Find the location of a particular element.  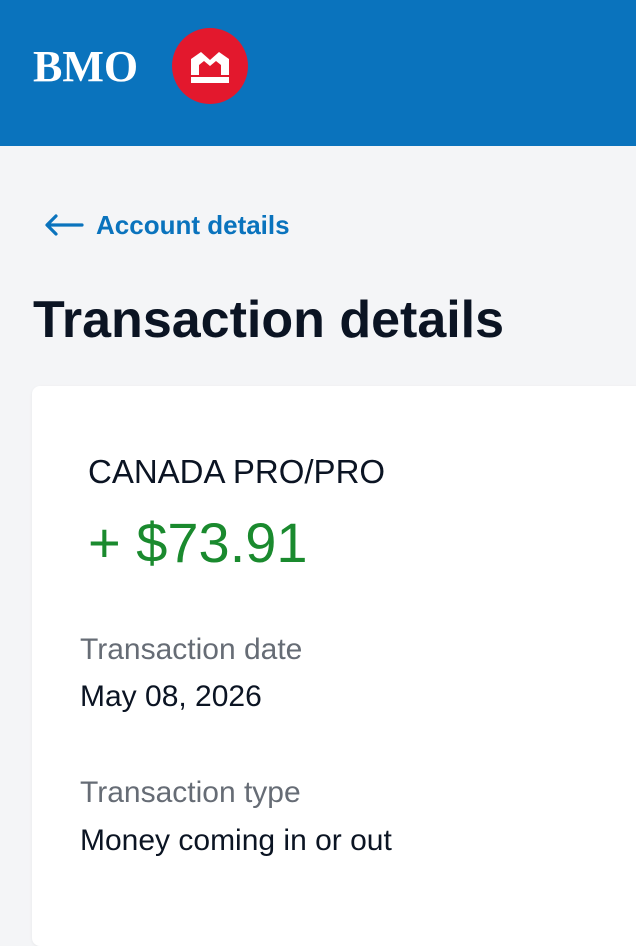

transaction-amount: + $73.91 is located at coordinates (198, 542).